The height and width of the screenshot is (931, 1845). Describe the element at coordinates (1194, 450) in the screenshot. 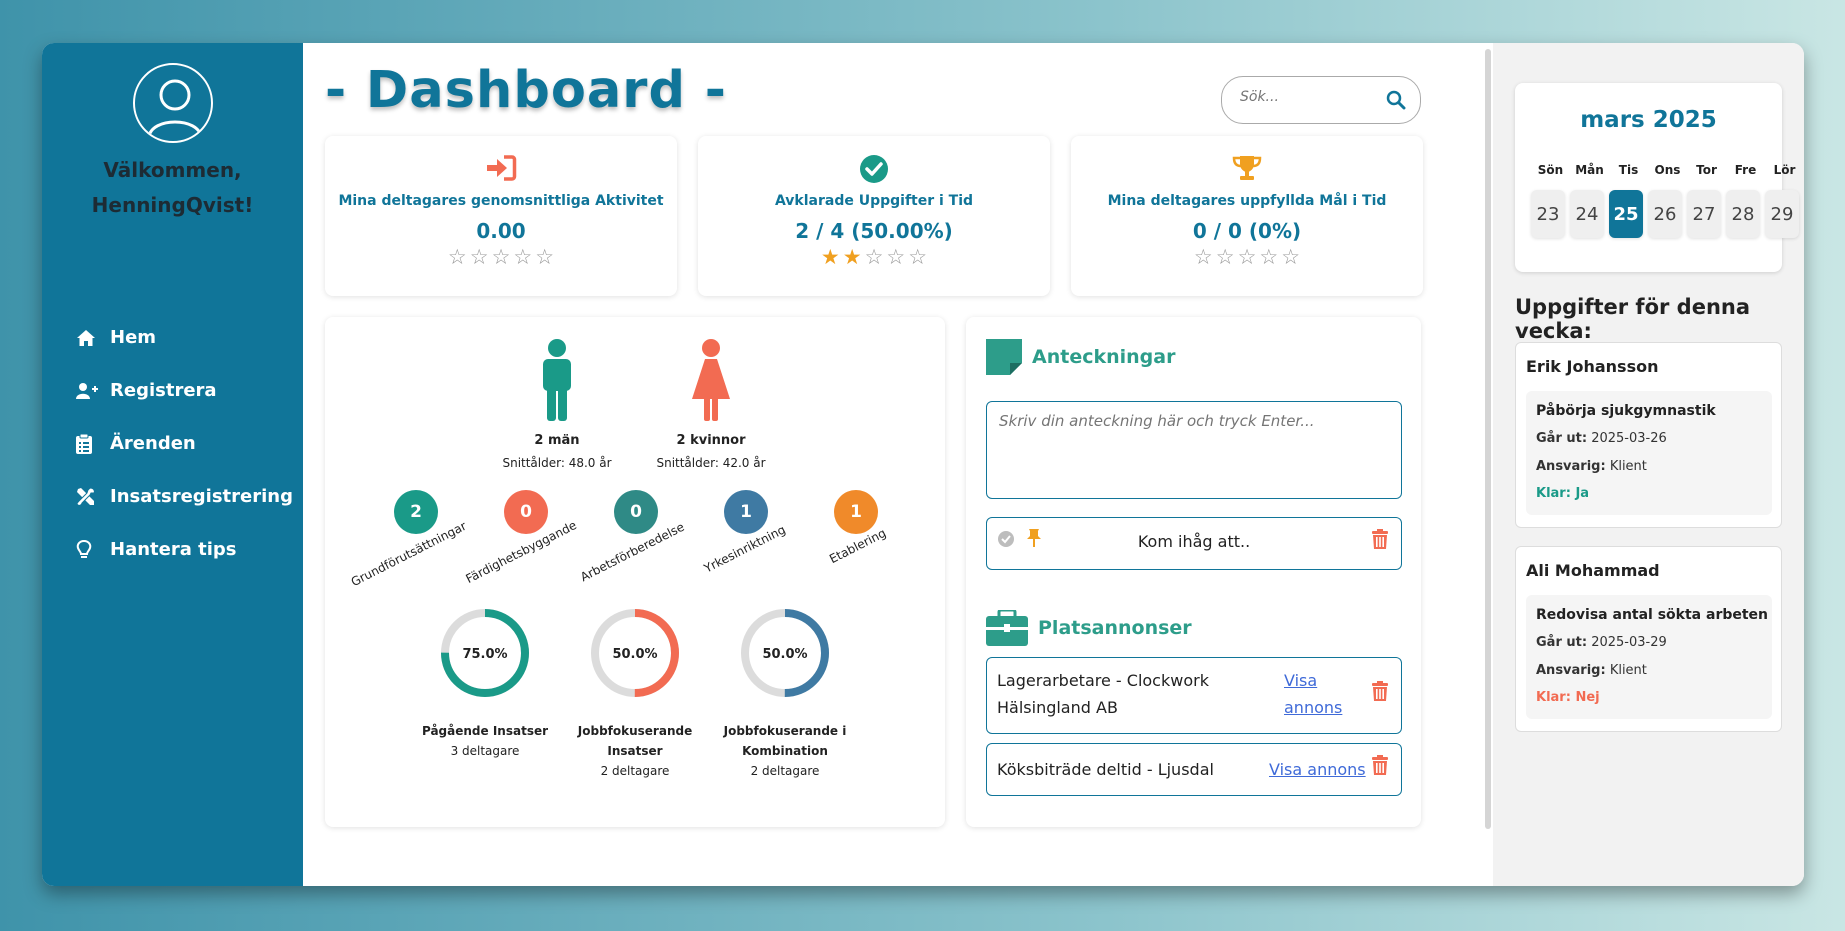

I see `note-input` at that location.